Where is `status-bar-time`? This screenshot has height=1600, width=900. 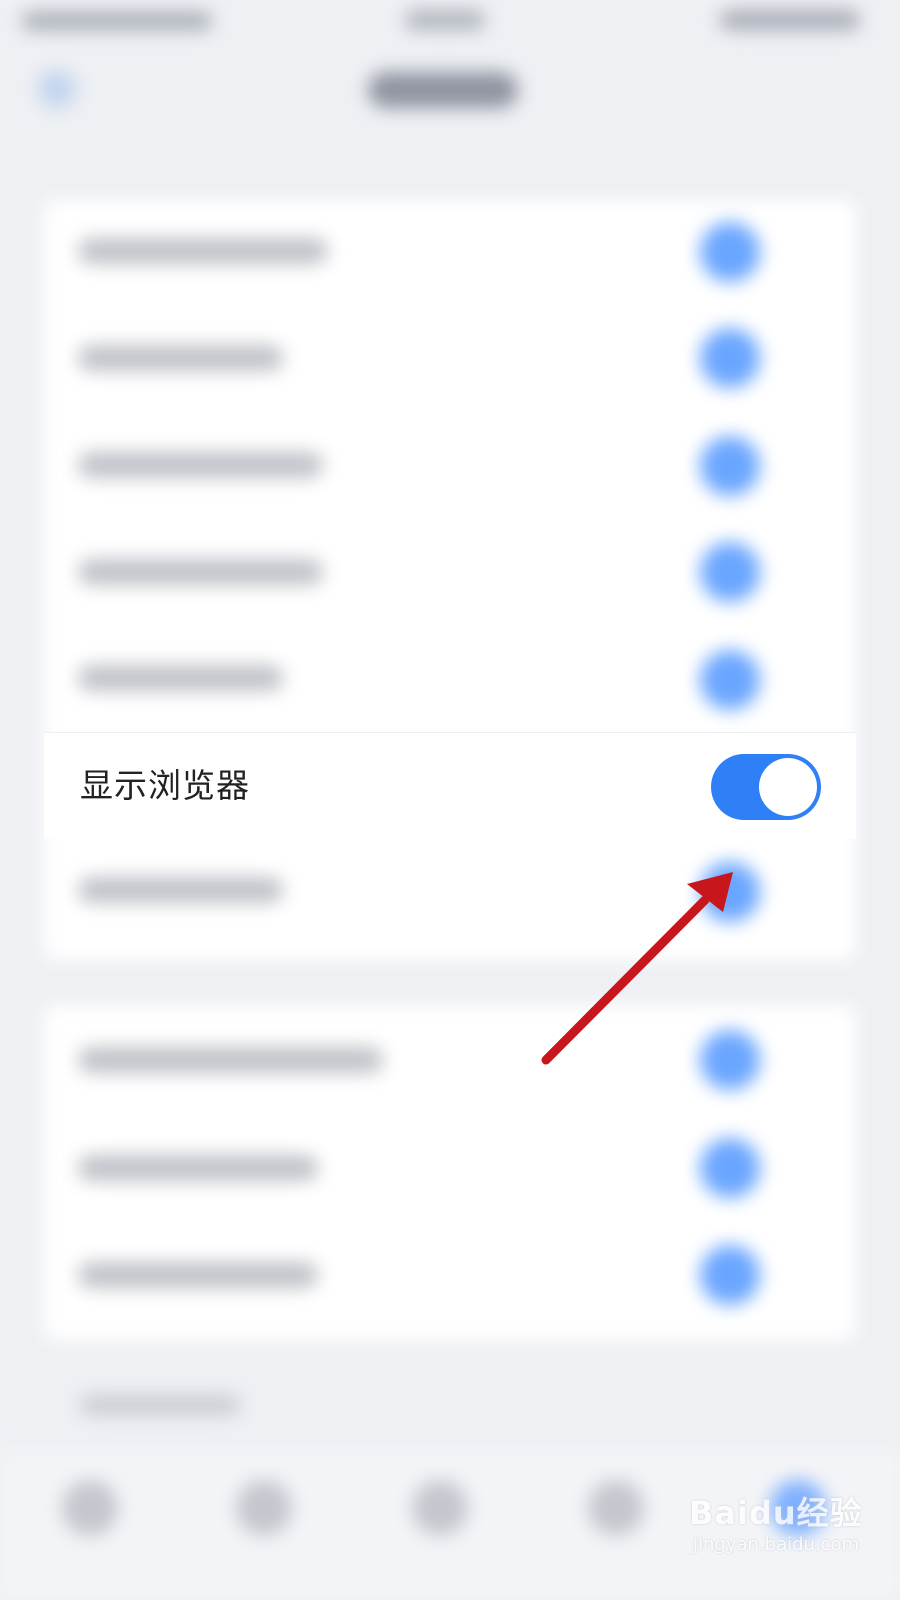 status-bar-time is located at coordinates (445, 20).